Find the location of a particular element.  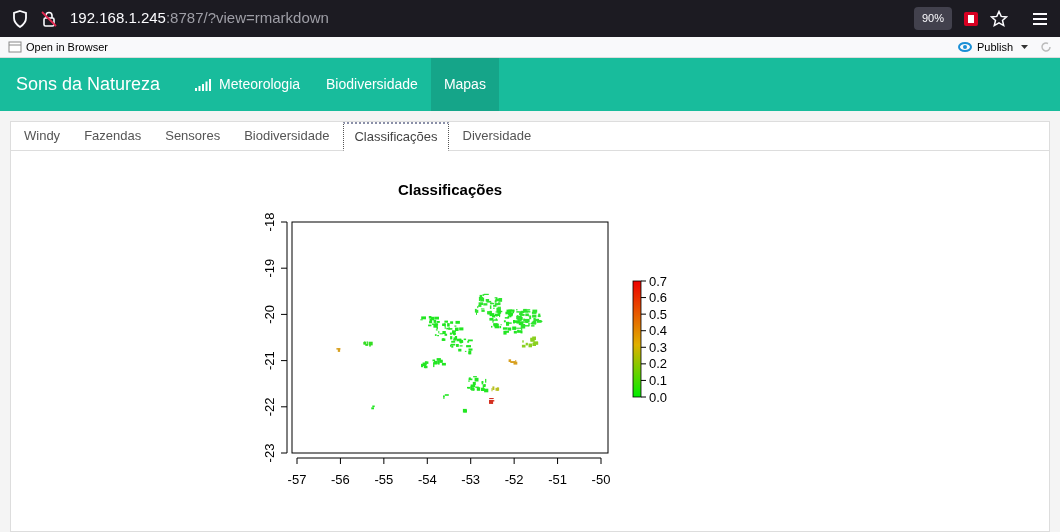

signal-bars-icon is located at coordinates (203, 84).